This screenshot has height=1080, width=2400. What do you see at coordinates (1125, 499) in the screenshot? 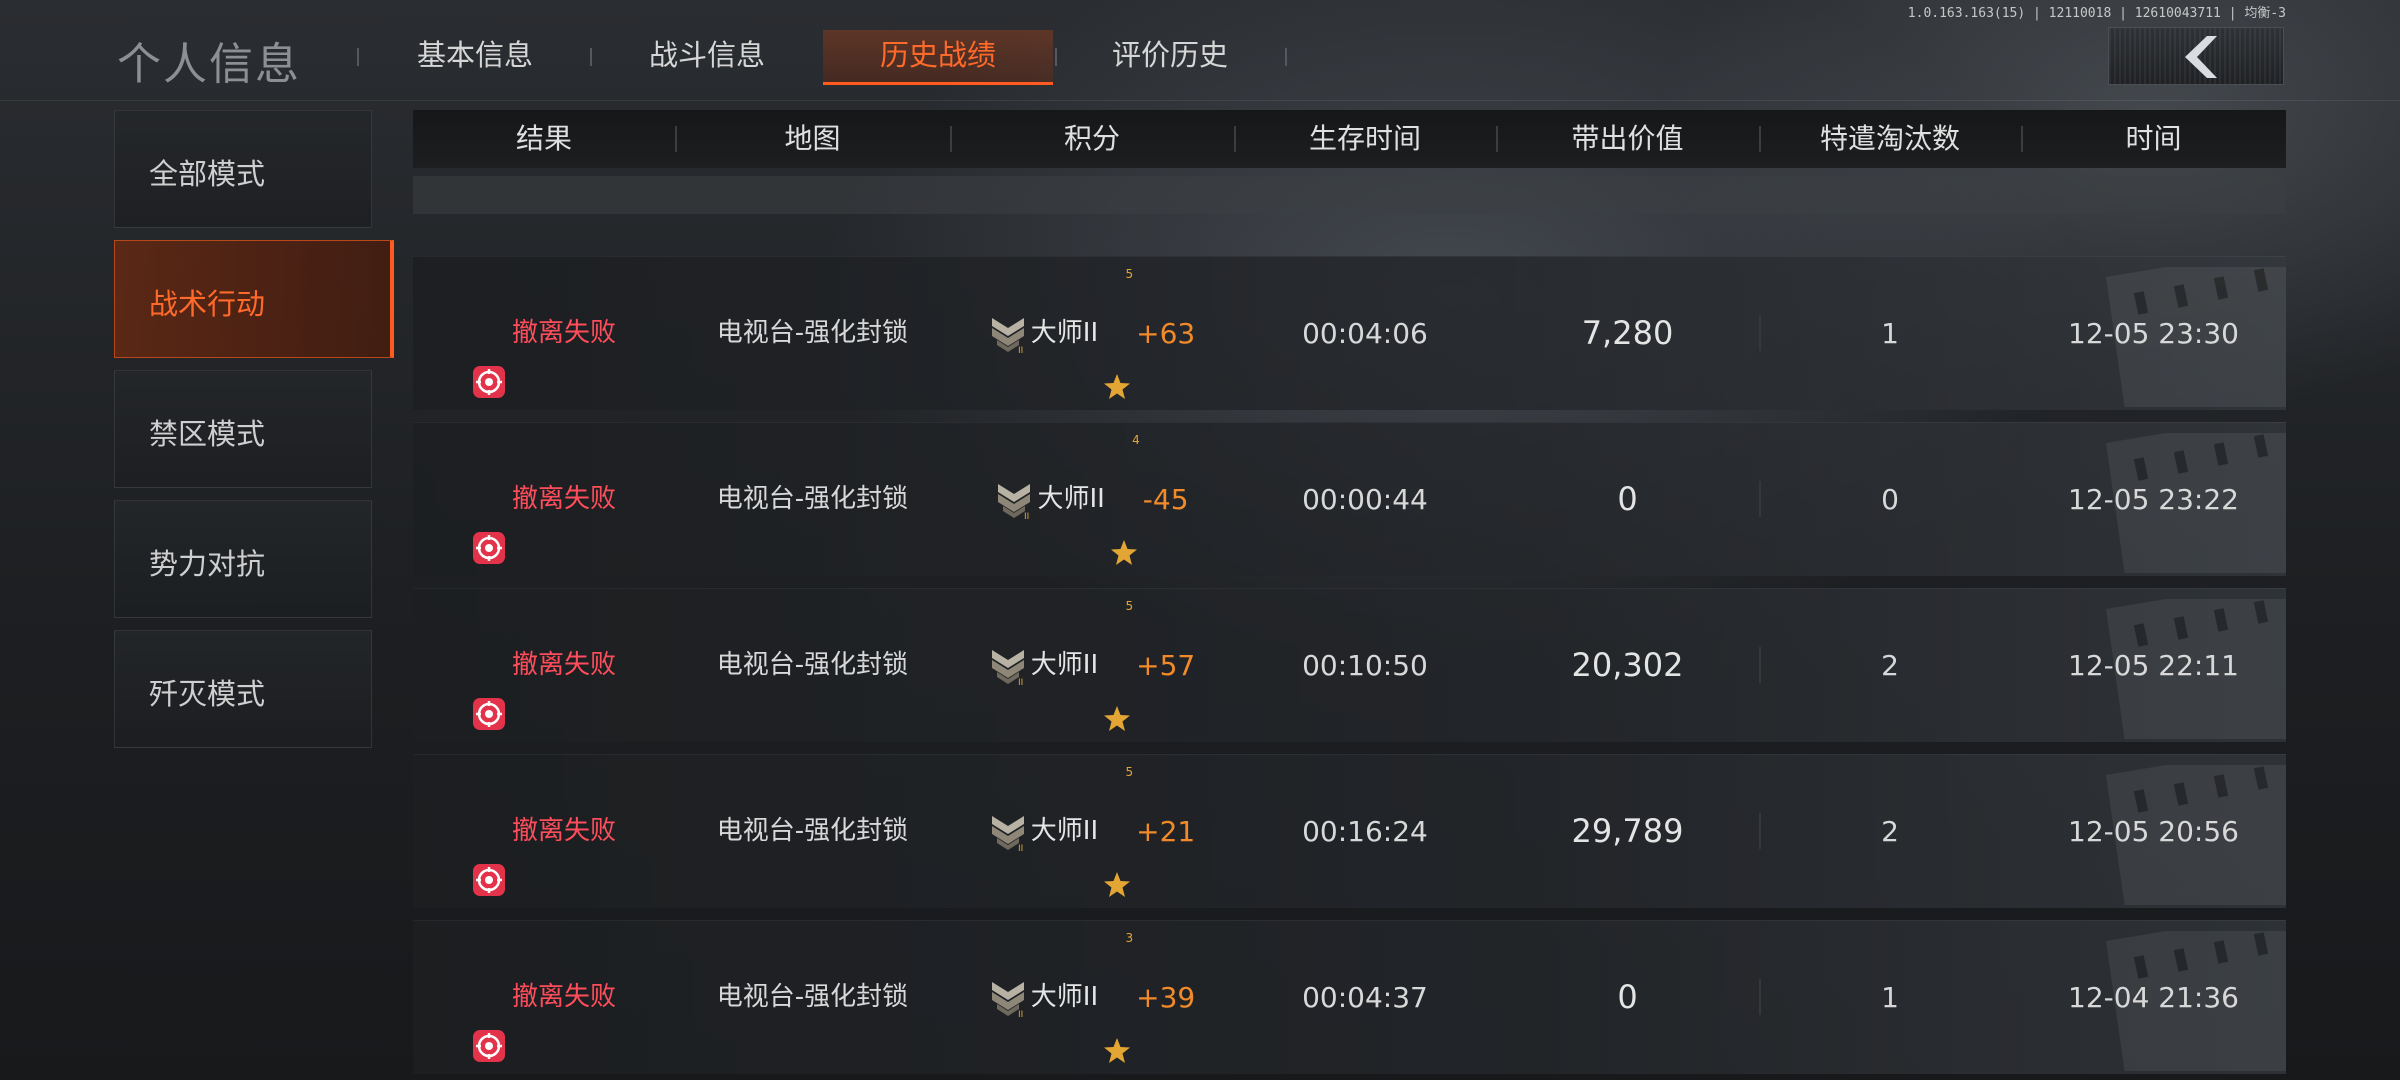
I see `star-icon: 4` at bounding box center [1125, 499].